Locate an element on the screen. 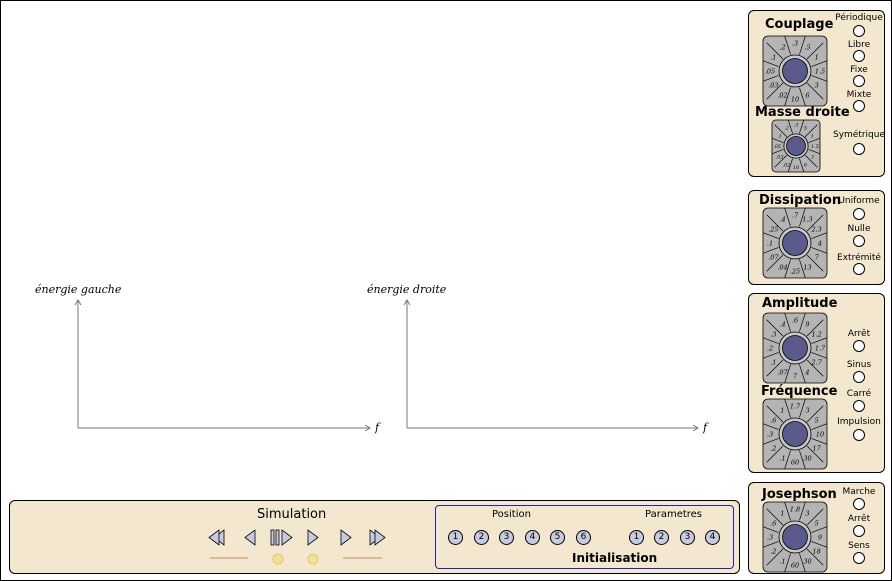  impulsion-radio is located at coordinates (859, 435).